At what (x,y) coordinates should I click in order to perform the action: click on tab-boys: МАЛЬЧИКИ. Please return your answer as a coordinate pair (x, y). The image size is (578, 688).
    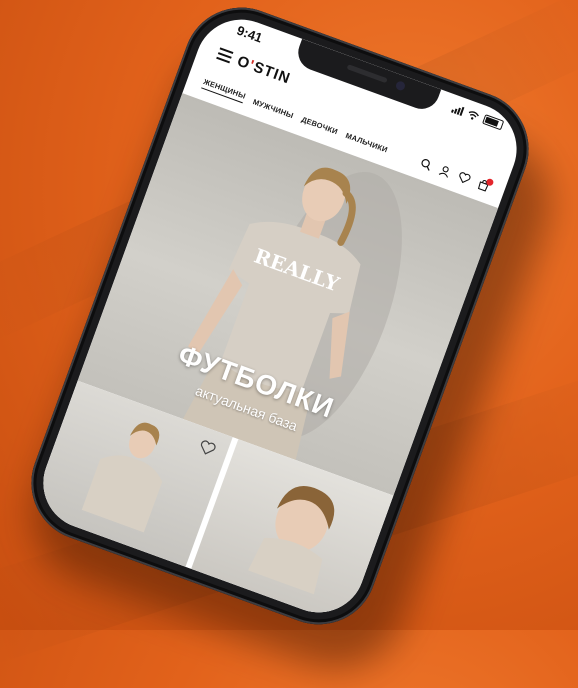
    Looking at the image, I should click on (367, 142).